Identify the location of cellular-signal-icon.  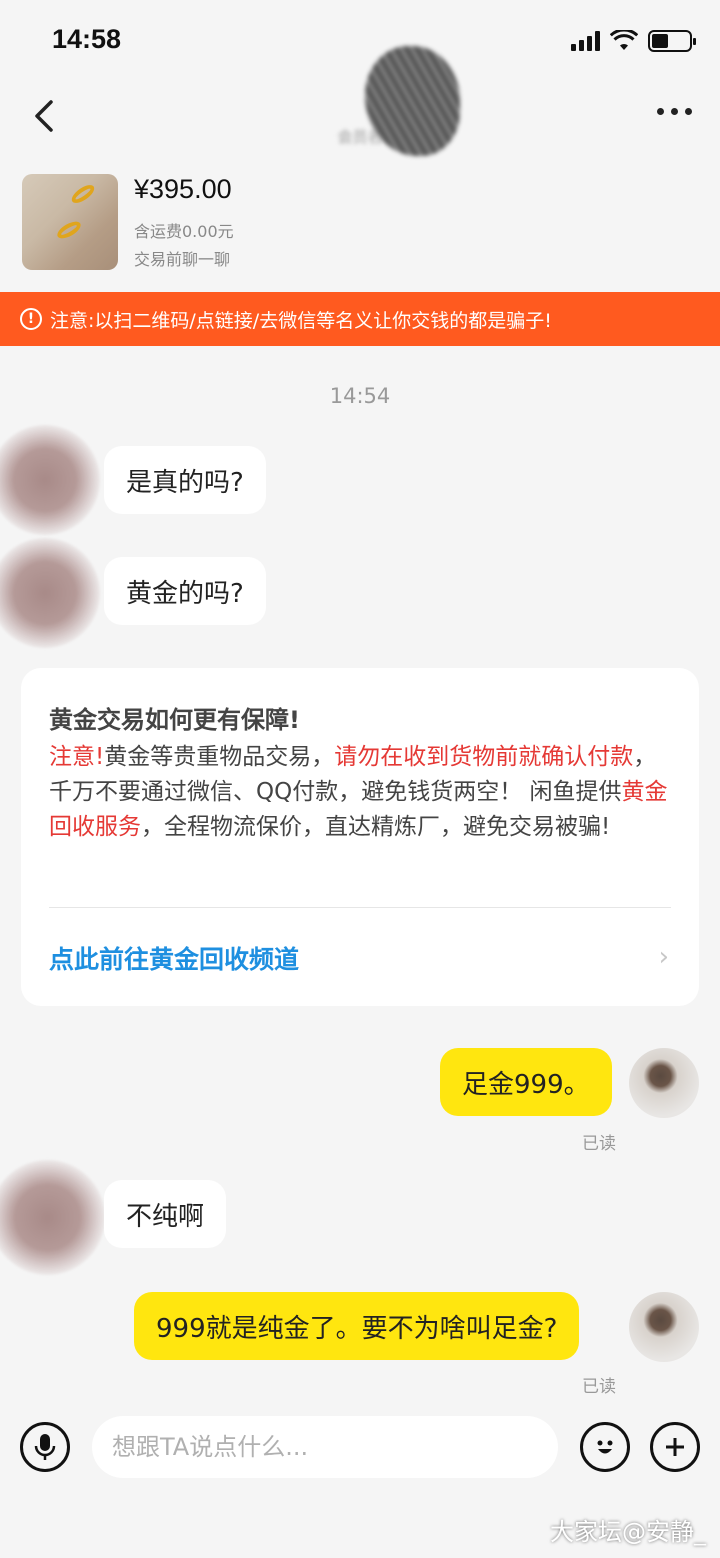
(585, 41).